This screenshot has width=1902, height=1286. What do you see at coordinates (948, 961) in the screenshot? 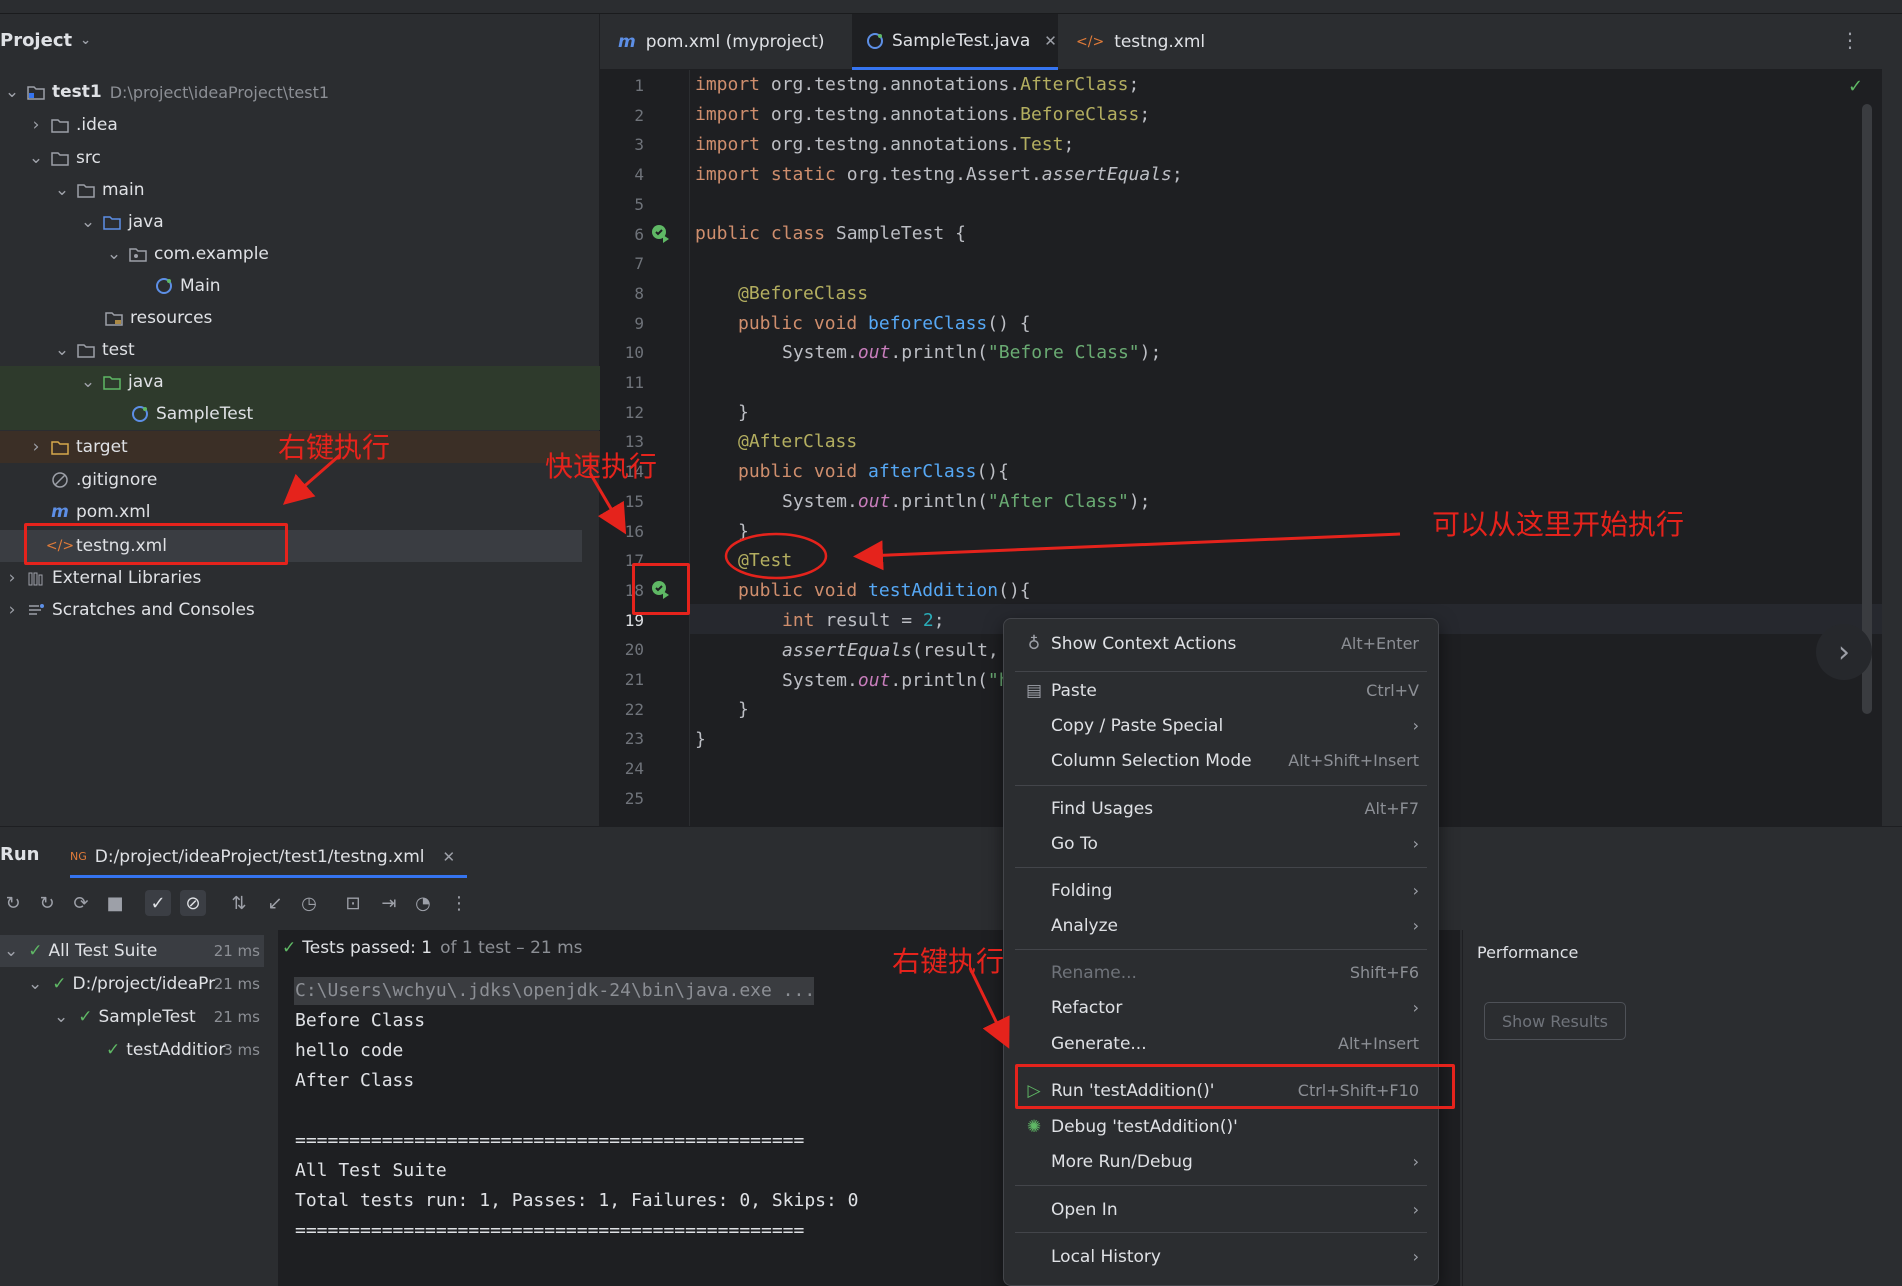
I see `annotation-text-right-click-2: 右键执行` at bounding box center [948, 961].